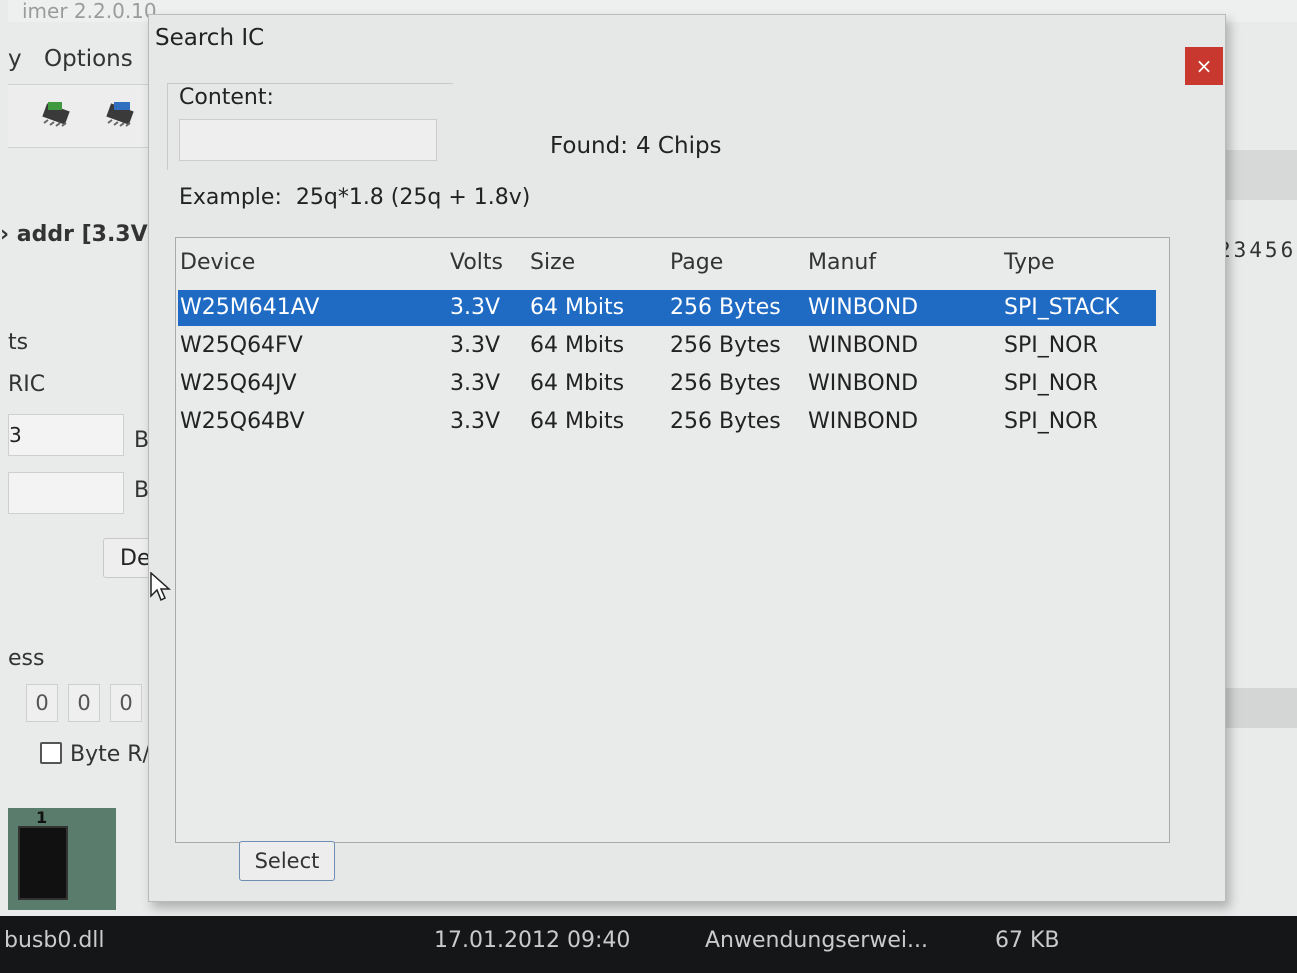  Describe the element at coordinates (83, 116) in the screenshot. I see `background-toolbar` at that location.